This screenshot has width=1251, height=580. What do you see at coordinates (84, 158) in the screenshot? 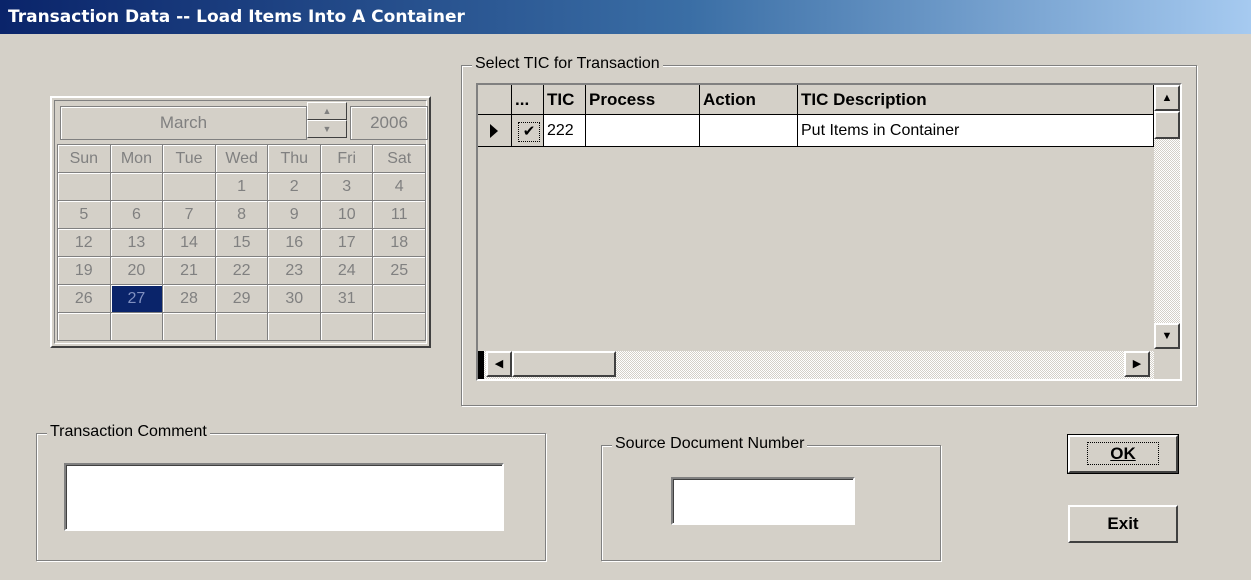
I see `weekday-header: Sun` at bounding box center [84, 158].